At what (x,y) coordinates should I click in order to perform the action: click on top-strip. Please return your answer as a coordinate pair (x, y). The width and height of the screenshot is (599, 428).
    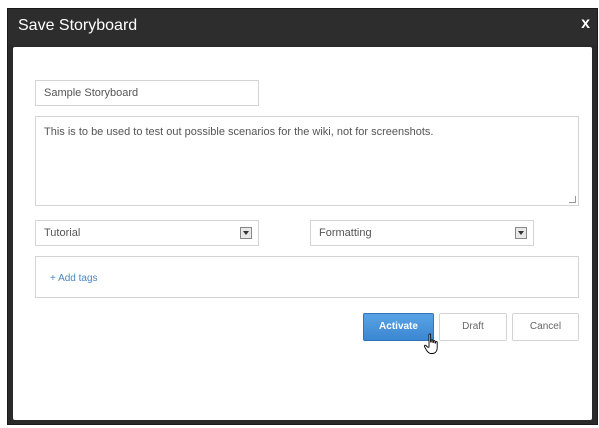
    Looking at the image, I should click on (299, 4).